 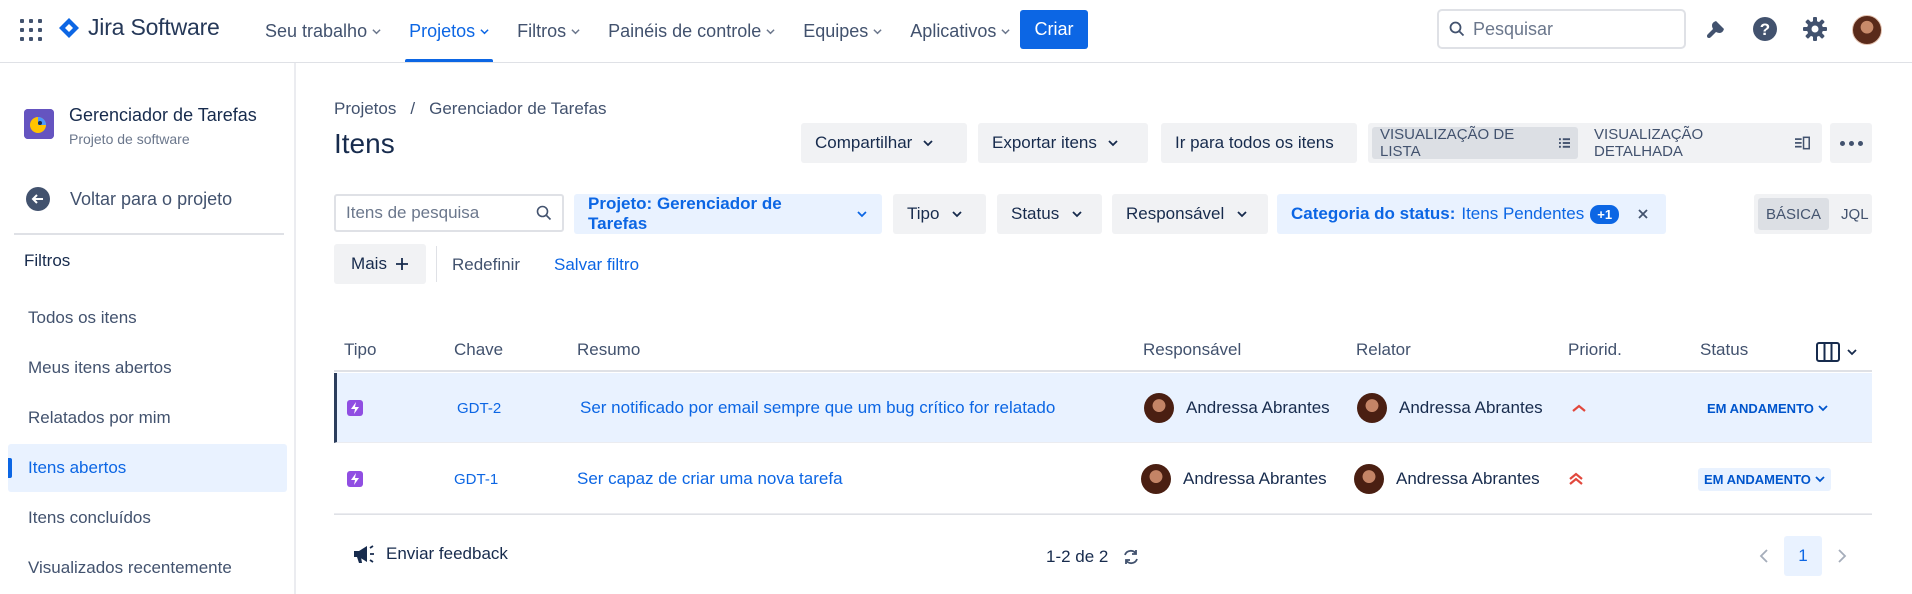 What do you see at coordinates (1573, 29) in the screenshot?
I see `search-input` at bounding box center [1573, 29].